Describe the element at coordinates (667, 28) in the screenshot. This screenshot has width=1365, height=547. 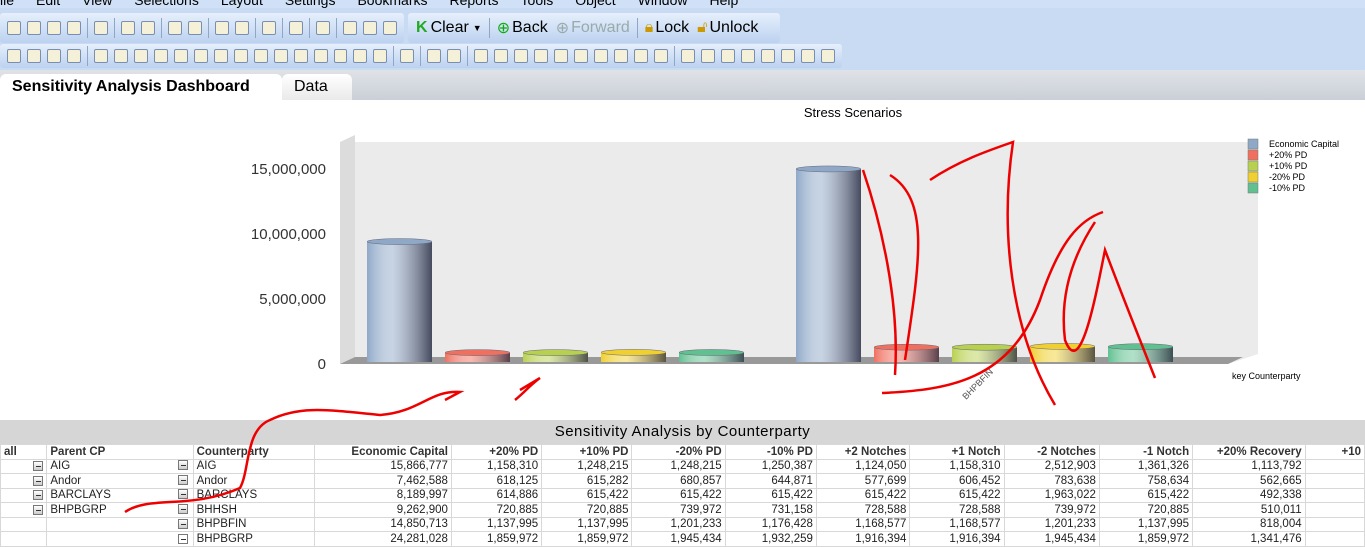
I see `lock-button: 🔒︎ Lock` at that location.